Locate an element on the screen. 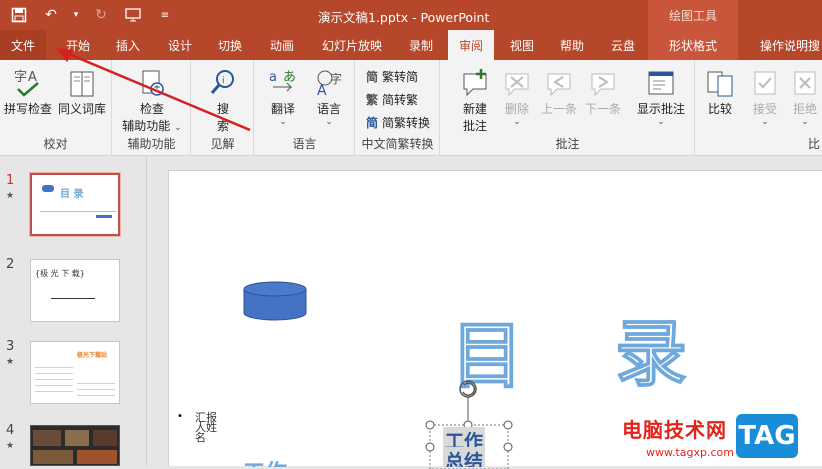 The height and width of the screenshot is (469, 822). slide-number-1: 1 is located at coordinates (10, 180).